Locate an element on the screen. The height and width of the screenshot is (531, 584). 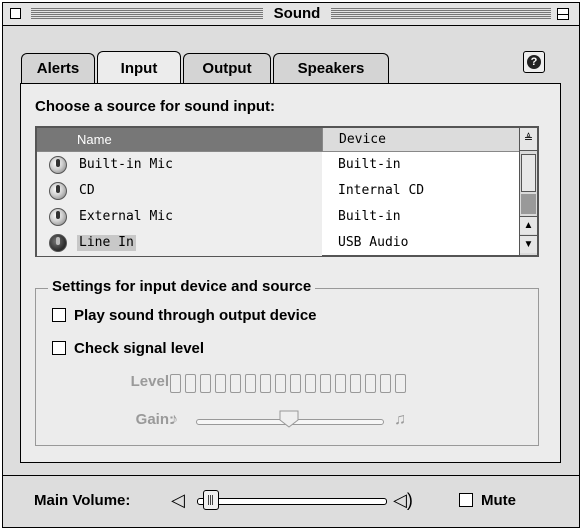
bottom-bar: Main Volume: ◁ ◁) Mute is located at coordinates (291, 501).